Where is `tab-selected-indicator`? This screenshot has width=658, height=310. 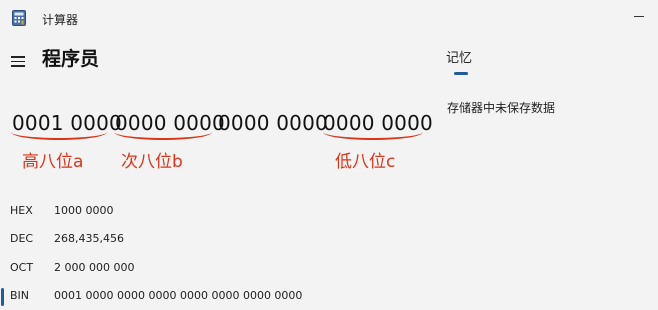 tab-selected-indicator is located at coordinates (461, 73).